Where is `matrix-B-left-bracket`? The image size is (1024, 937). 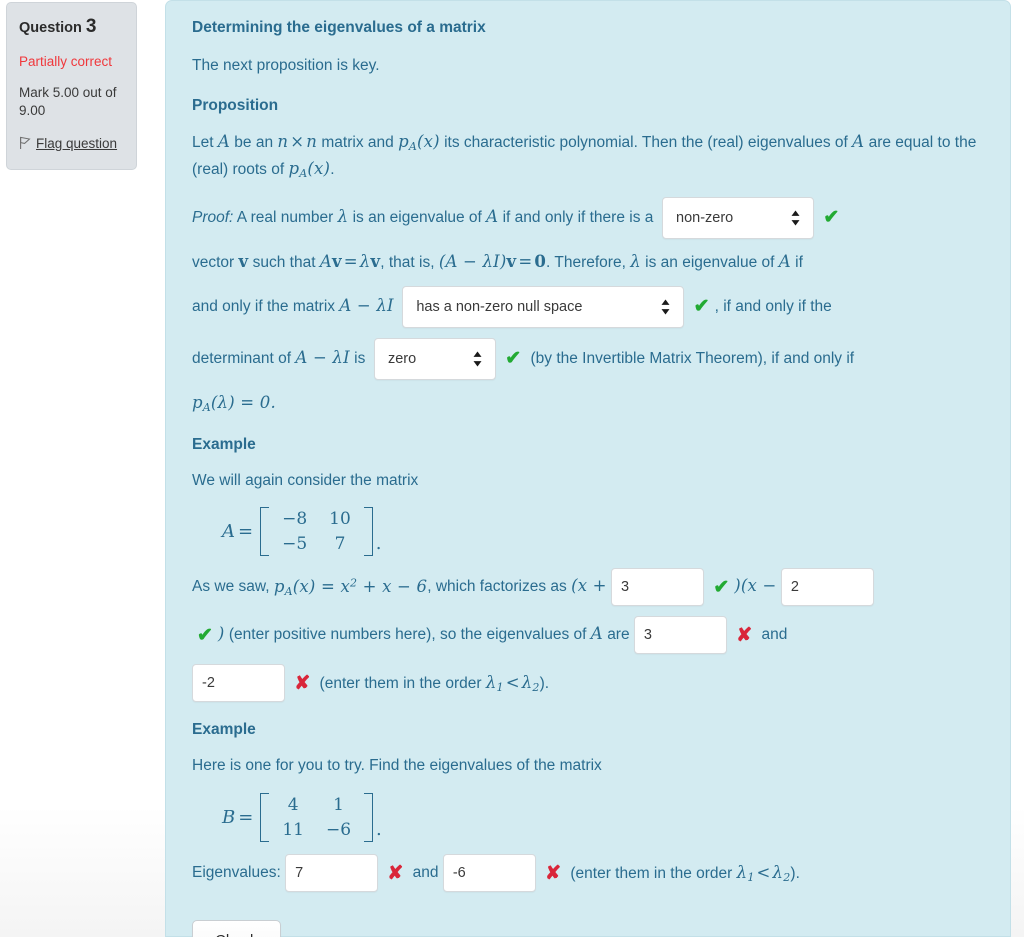 matrix-B-left-bracket is located at coordinates (265, 817).